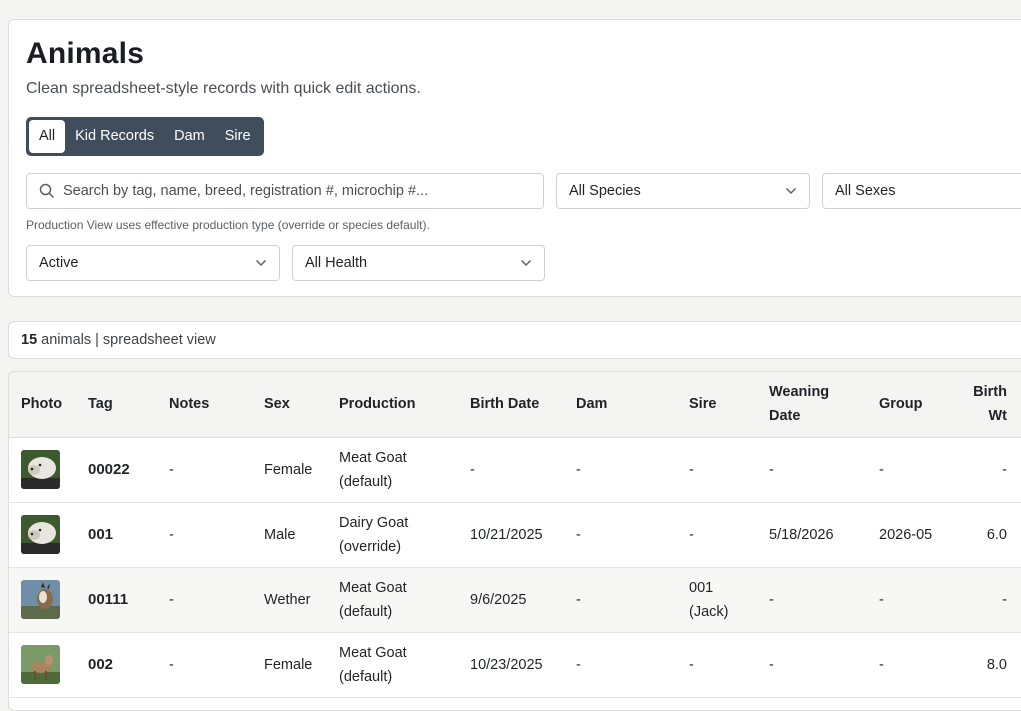  Describe the element at coordinates (42, 405) in the screenshot. I see `col-header-photo: Photo` at that location.